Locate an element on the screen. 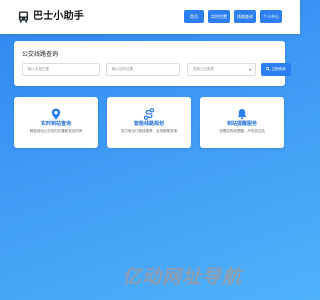  feature-card-route-planning: 智能线路规划 多方案出行路线推荐，支持换乘查询 is located at coordinates (149, 122).